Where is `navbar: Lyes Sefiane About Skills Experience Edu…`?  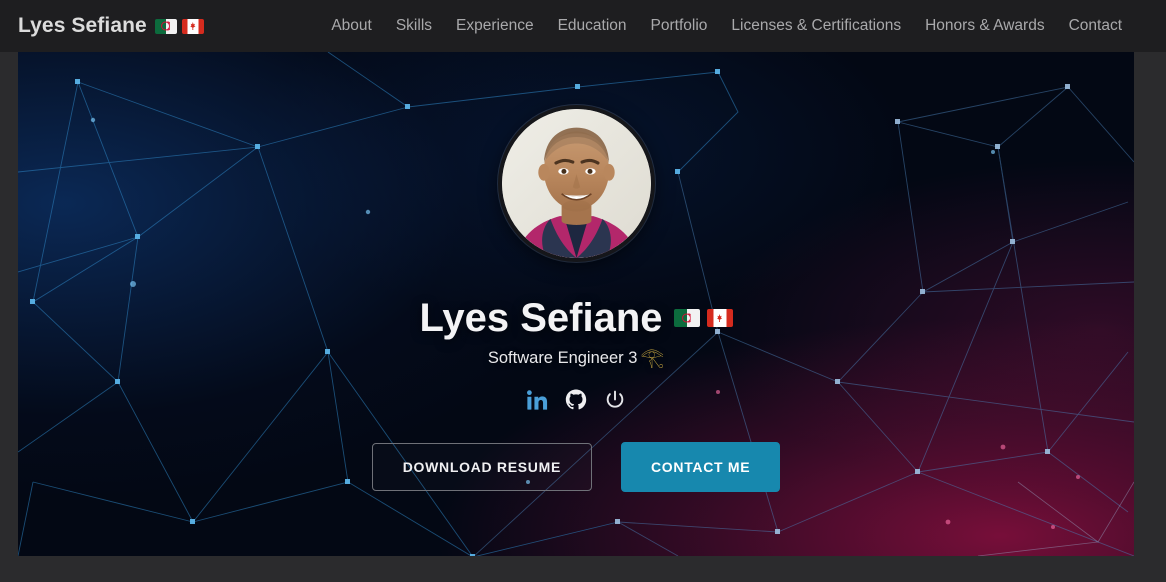
navbar: Lyes Sefiane About Skills Experience Edu… is located at coordinates (583, 26).